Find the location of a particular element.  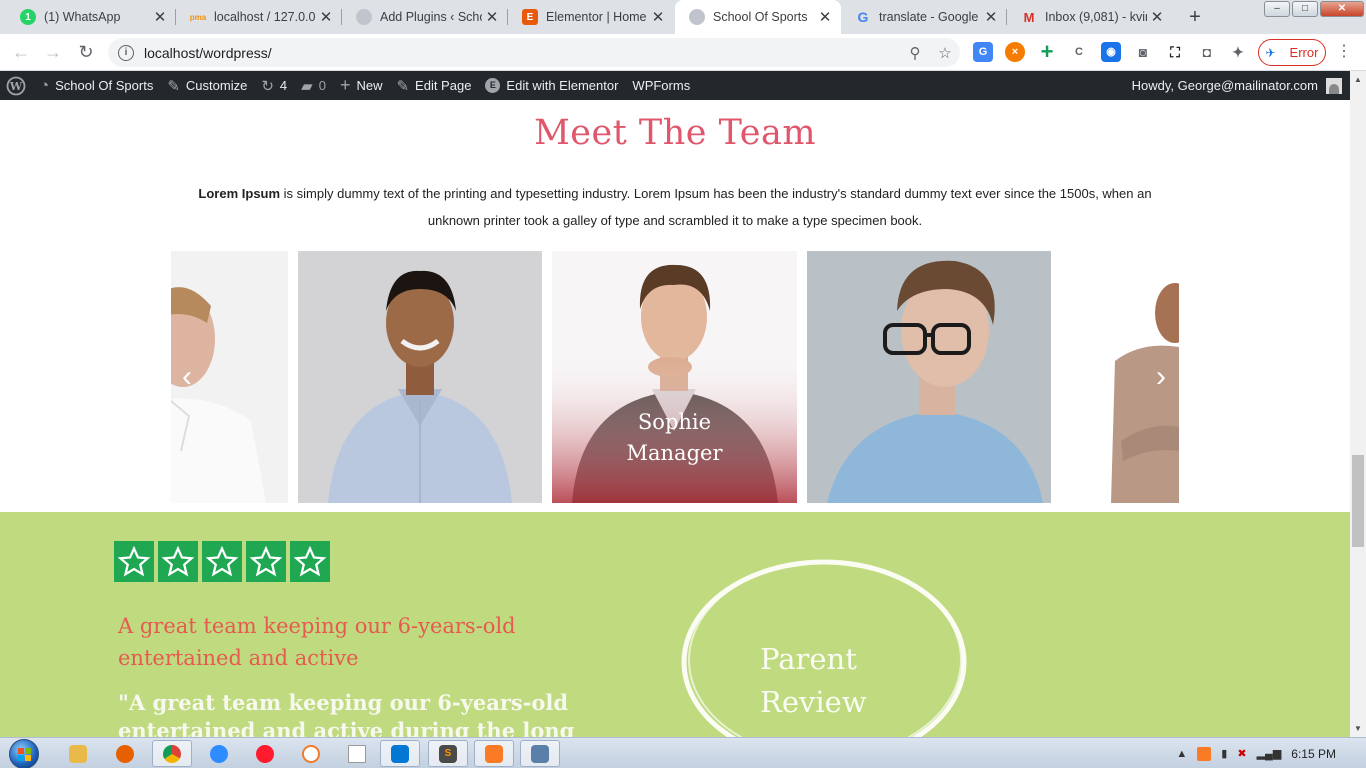

tab-title: Elementor | Home is located at coordinates (596, 17).